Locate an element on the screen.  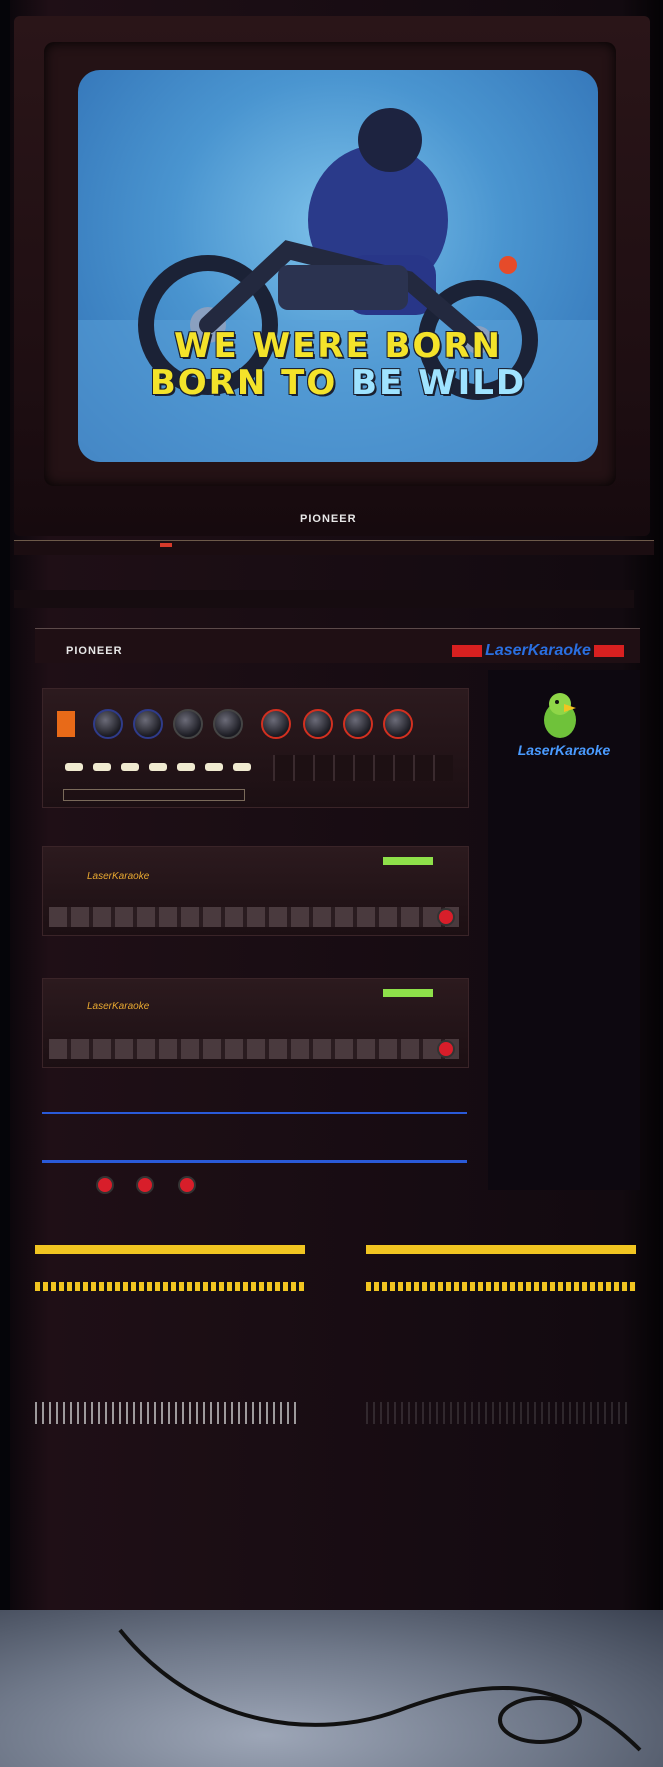
mixer-power-switch is located at coordinates (66, 724).